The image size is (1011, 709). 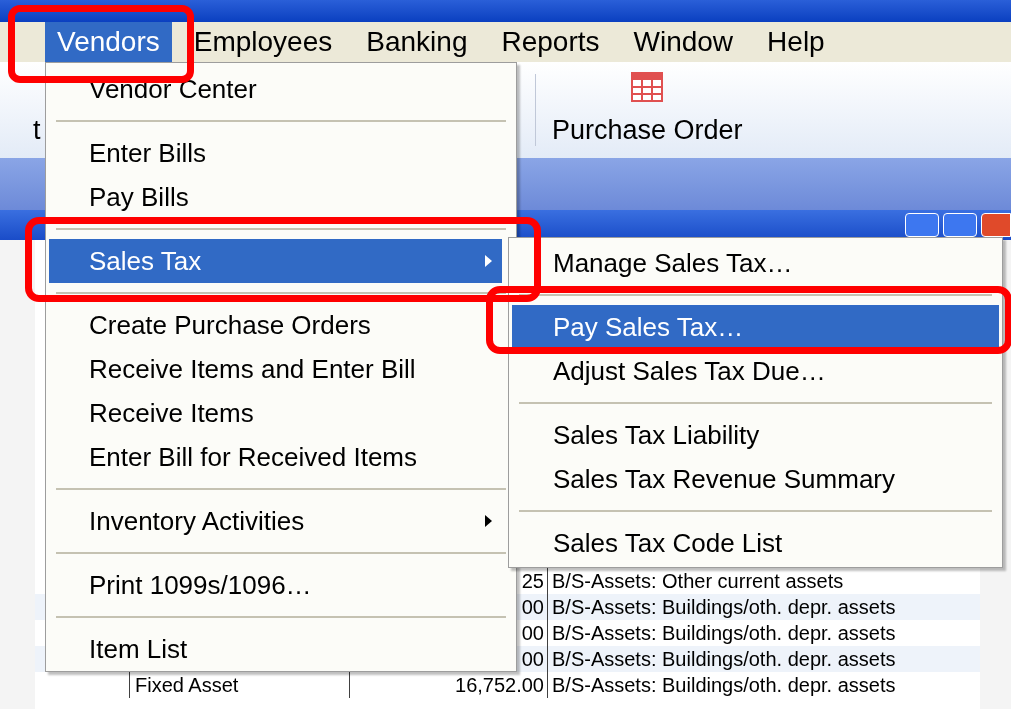 I want to click on menu-bar-item: Help, so click(x=796, y=42).